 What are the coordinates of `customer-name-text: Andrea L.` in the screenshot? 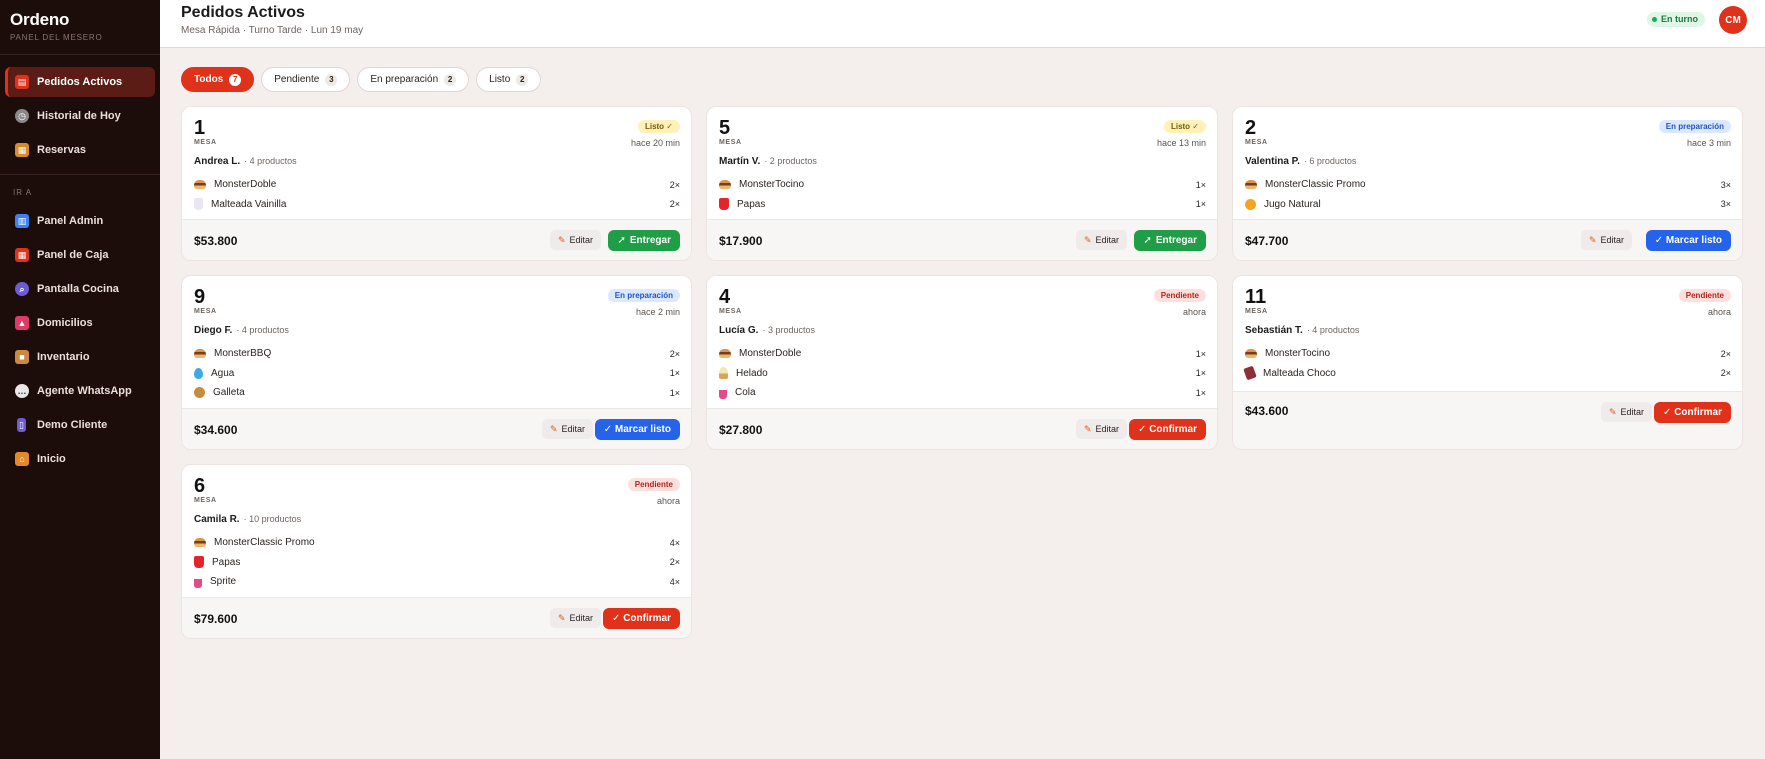 It's located at (217, 161).